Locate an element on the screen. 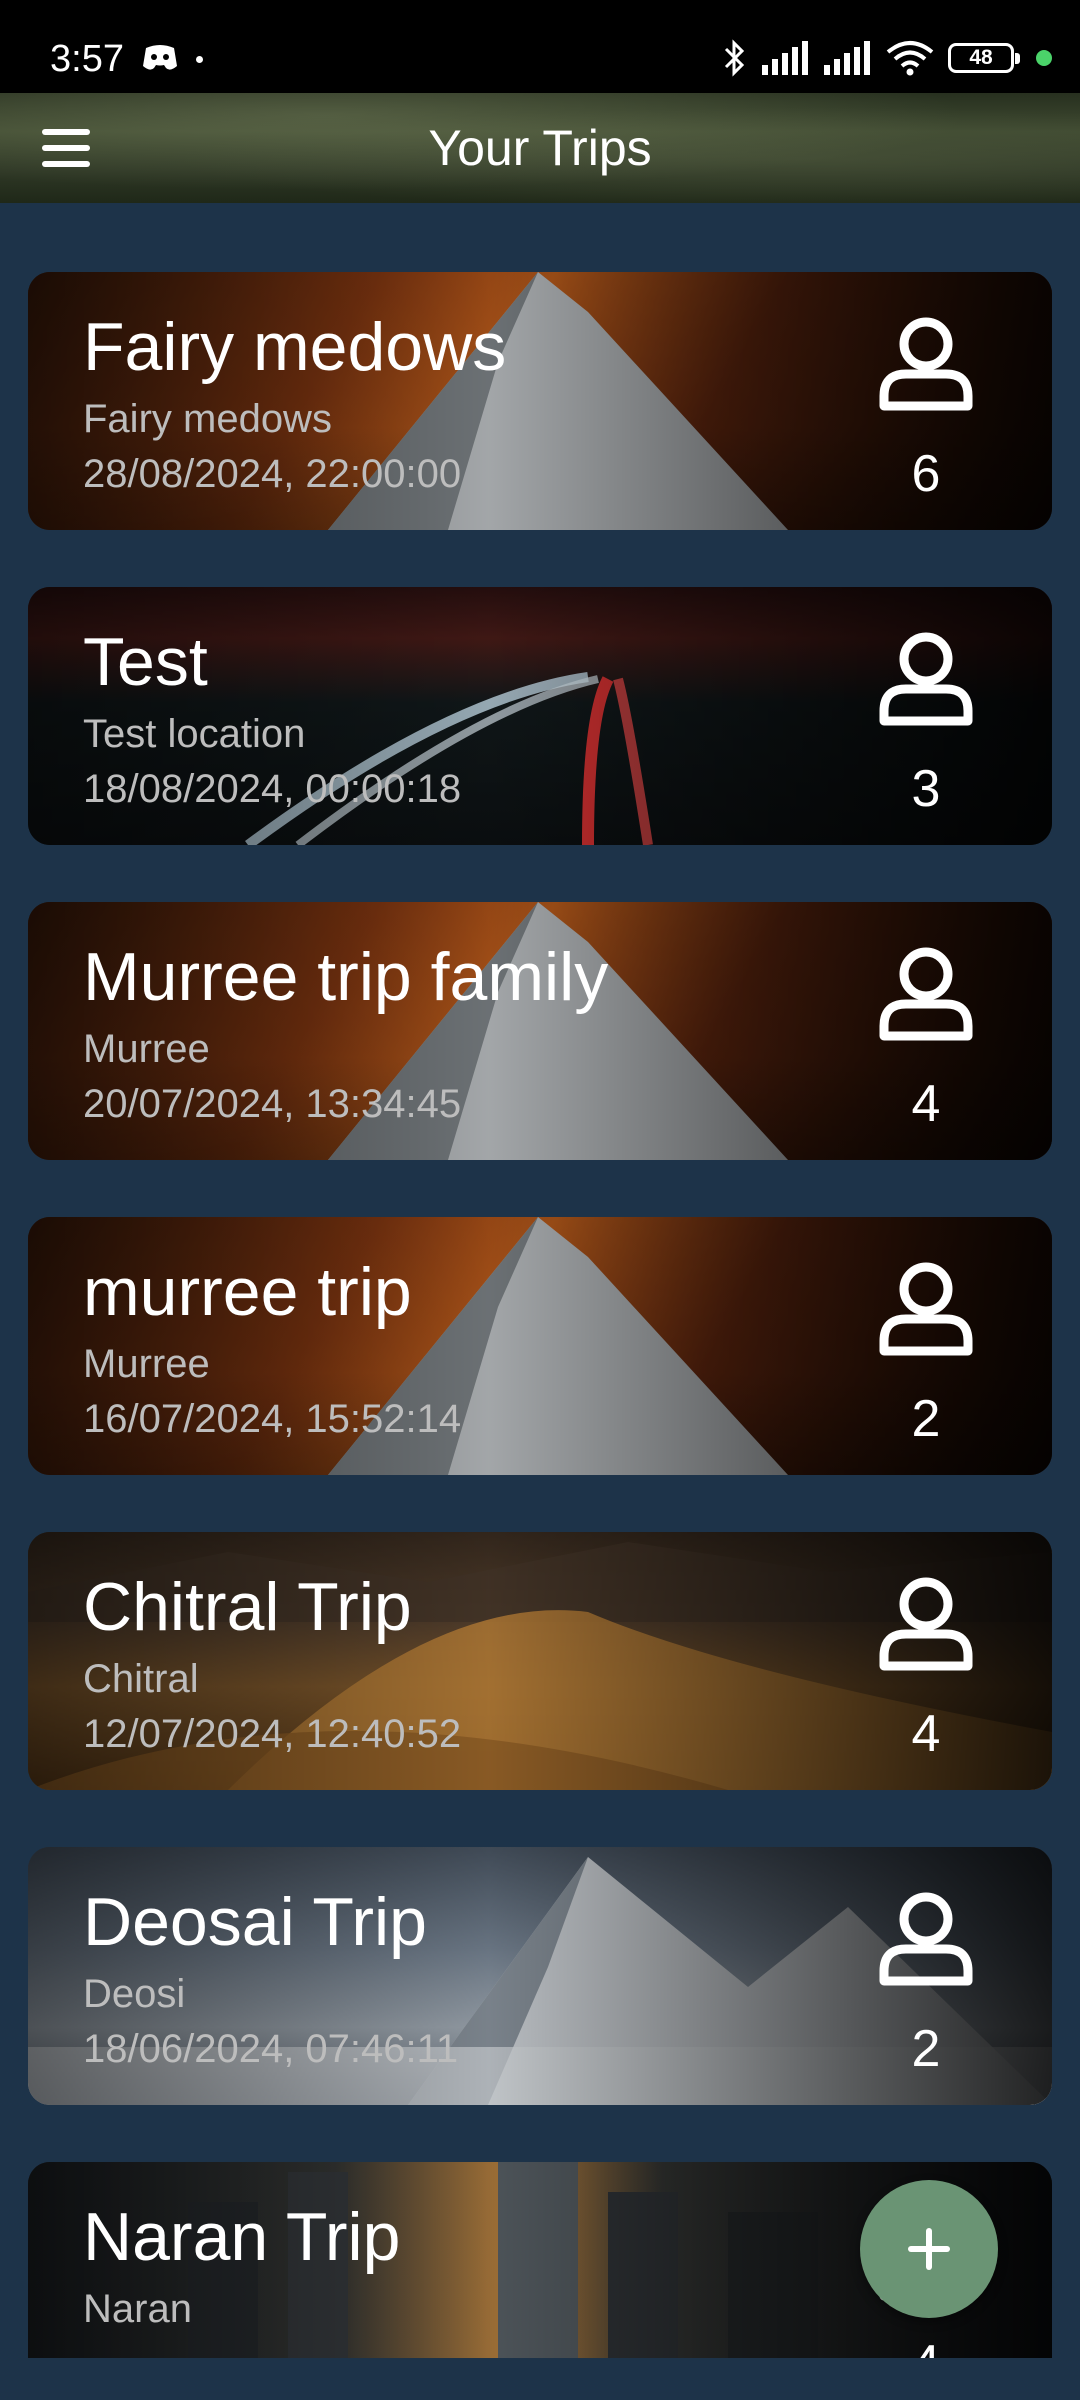  trip-title: Test is located at coordinates (145, 662).